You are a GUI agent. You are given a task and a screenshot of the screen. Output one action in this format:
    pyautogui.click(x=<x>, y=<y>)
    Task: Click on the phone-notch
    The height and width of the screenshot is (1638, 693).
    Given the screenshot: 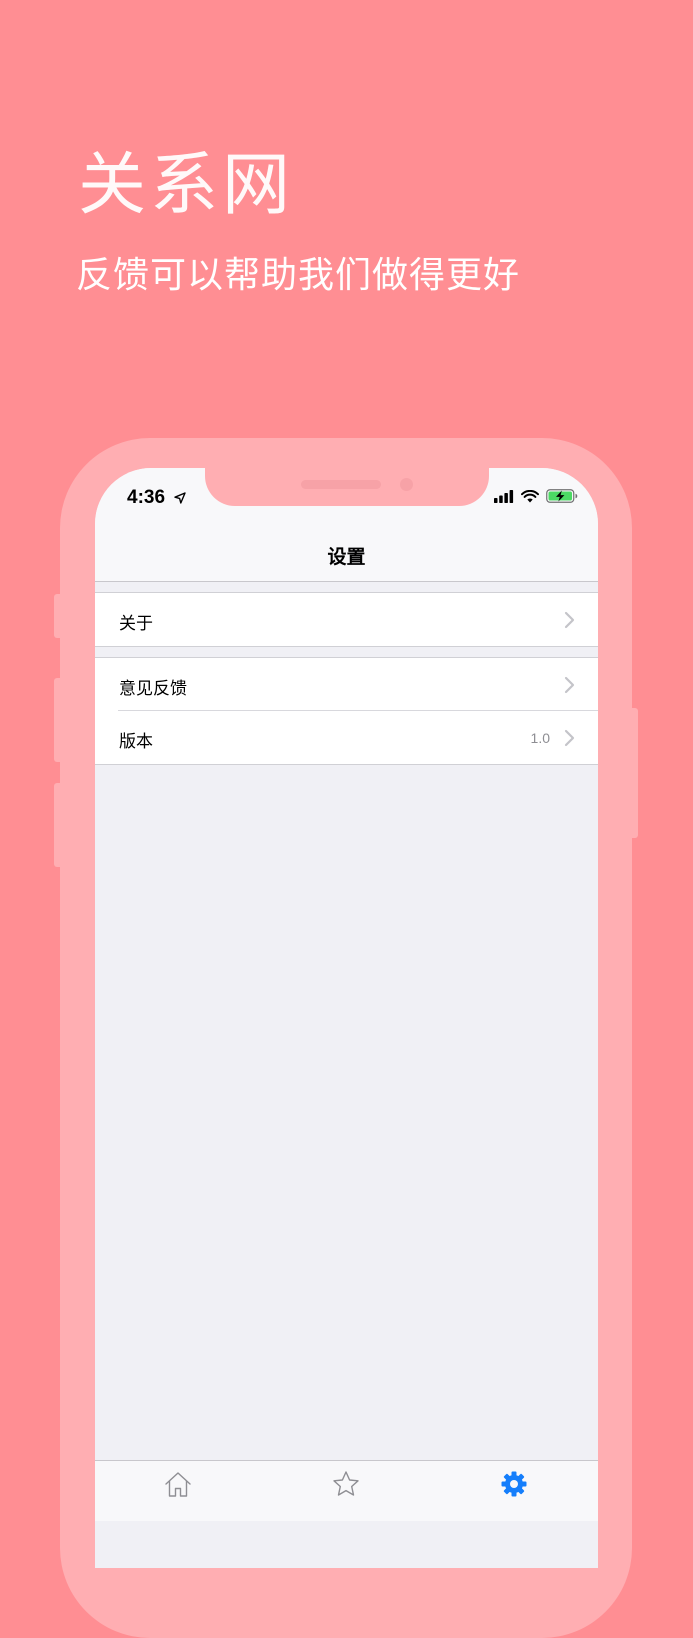 What is the action you would take?
    pyautogui.click(x=347, y=487)
    